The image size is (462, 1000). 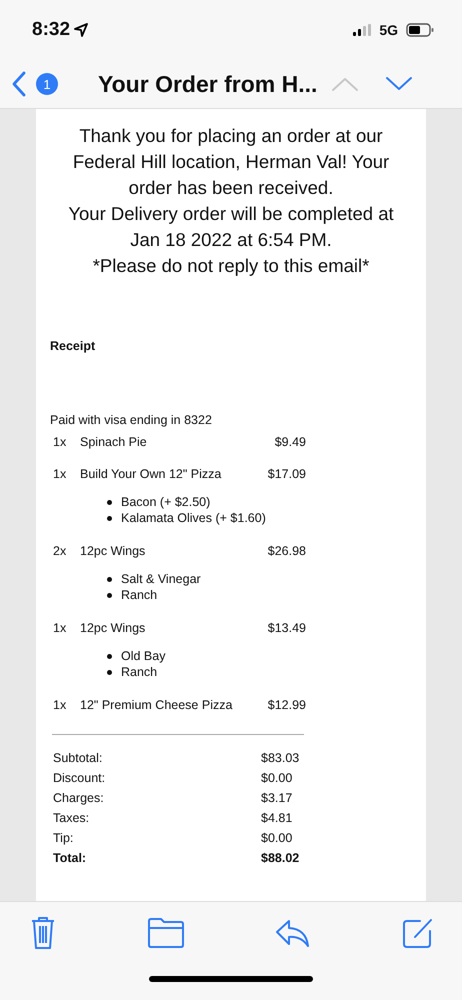 I want to click on item-option: Old Bay, so click(x=143, y=656).